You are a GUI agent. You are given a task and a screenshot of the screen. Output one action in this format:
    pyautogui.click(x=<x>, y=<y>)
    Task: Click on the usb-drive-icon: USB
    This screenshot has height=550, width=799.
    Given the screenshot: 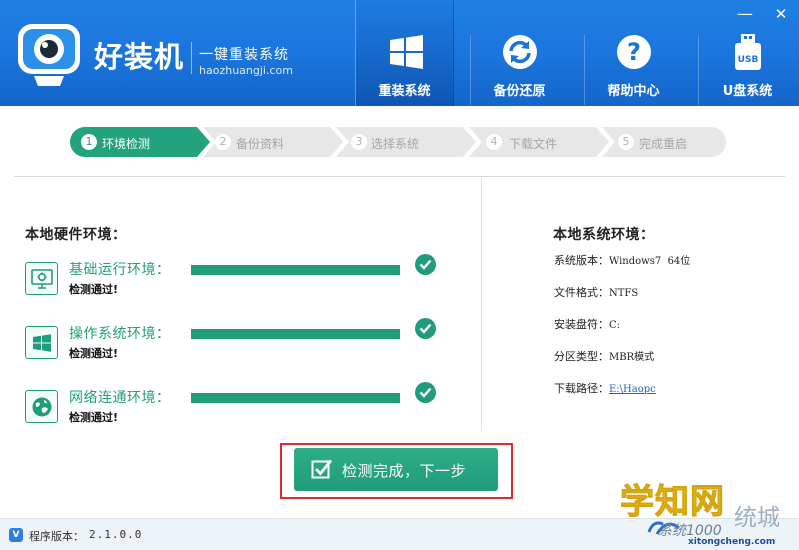 What is the action you would take?
    pyautogui.click(x=748, y=52)
    